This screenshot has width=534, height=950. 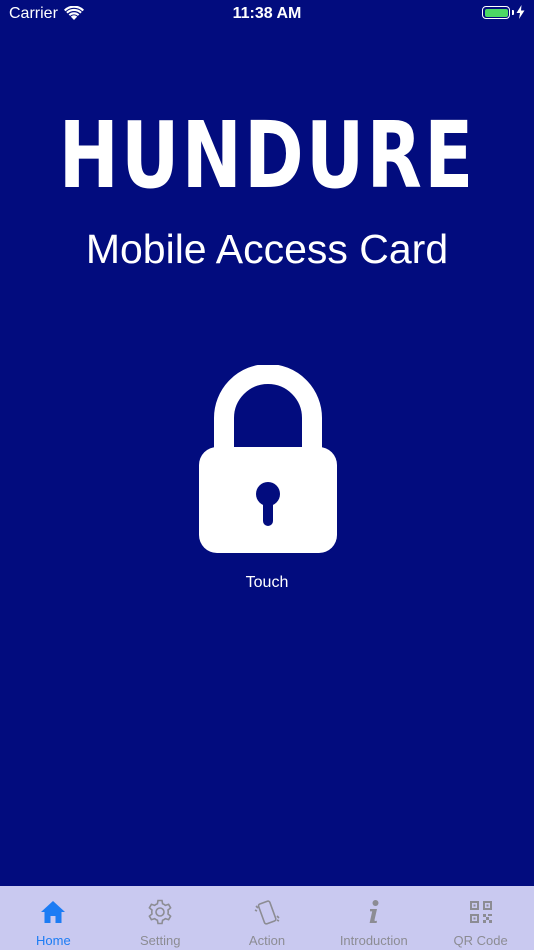 What do you see at coordinates (480, 940) in the screenshot?
I see `tab-qr-code-label: QR Code` at bounding box center [480, 940].